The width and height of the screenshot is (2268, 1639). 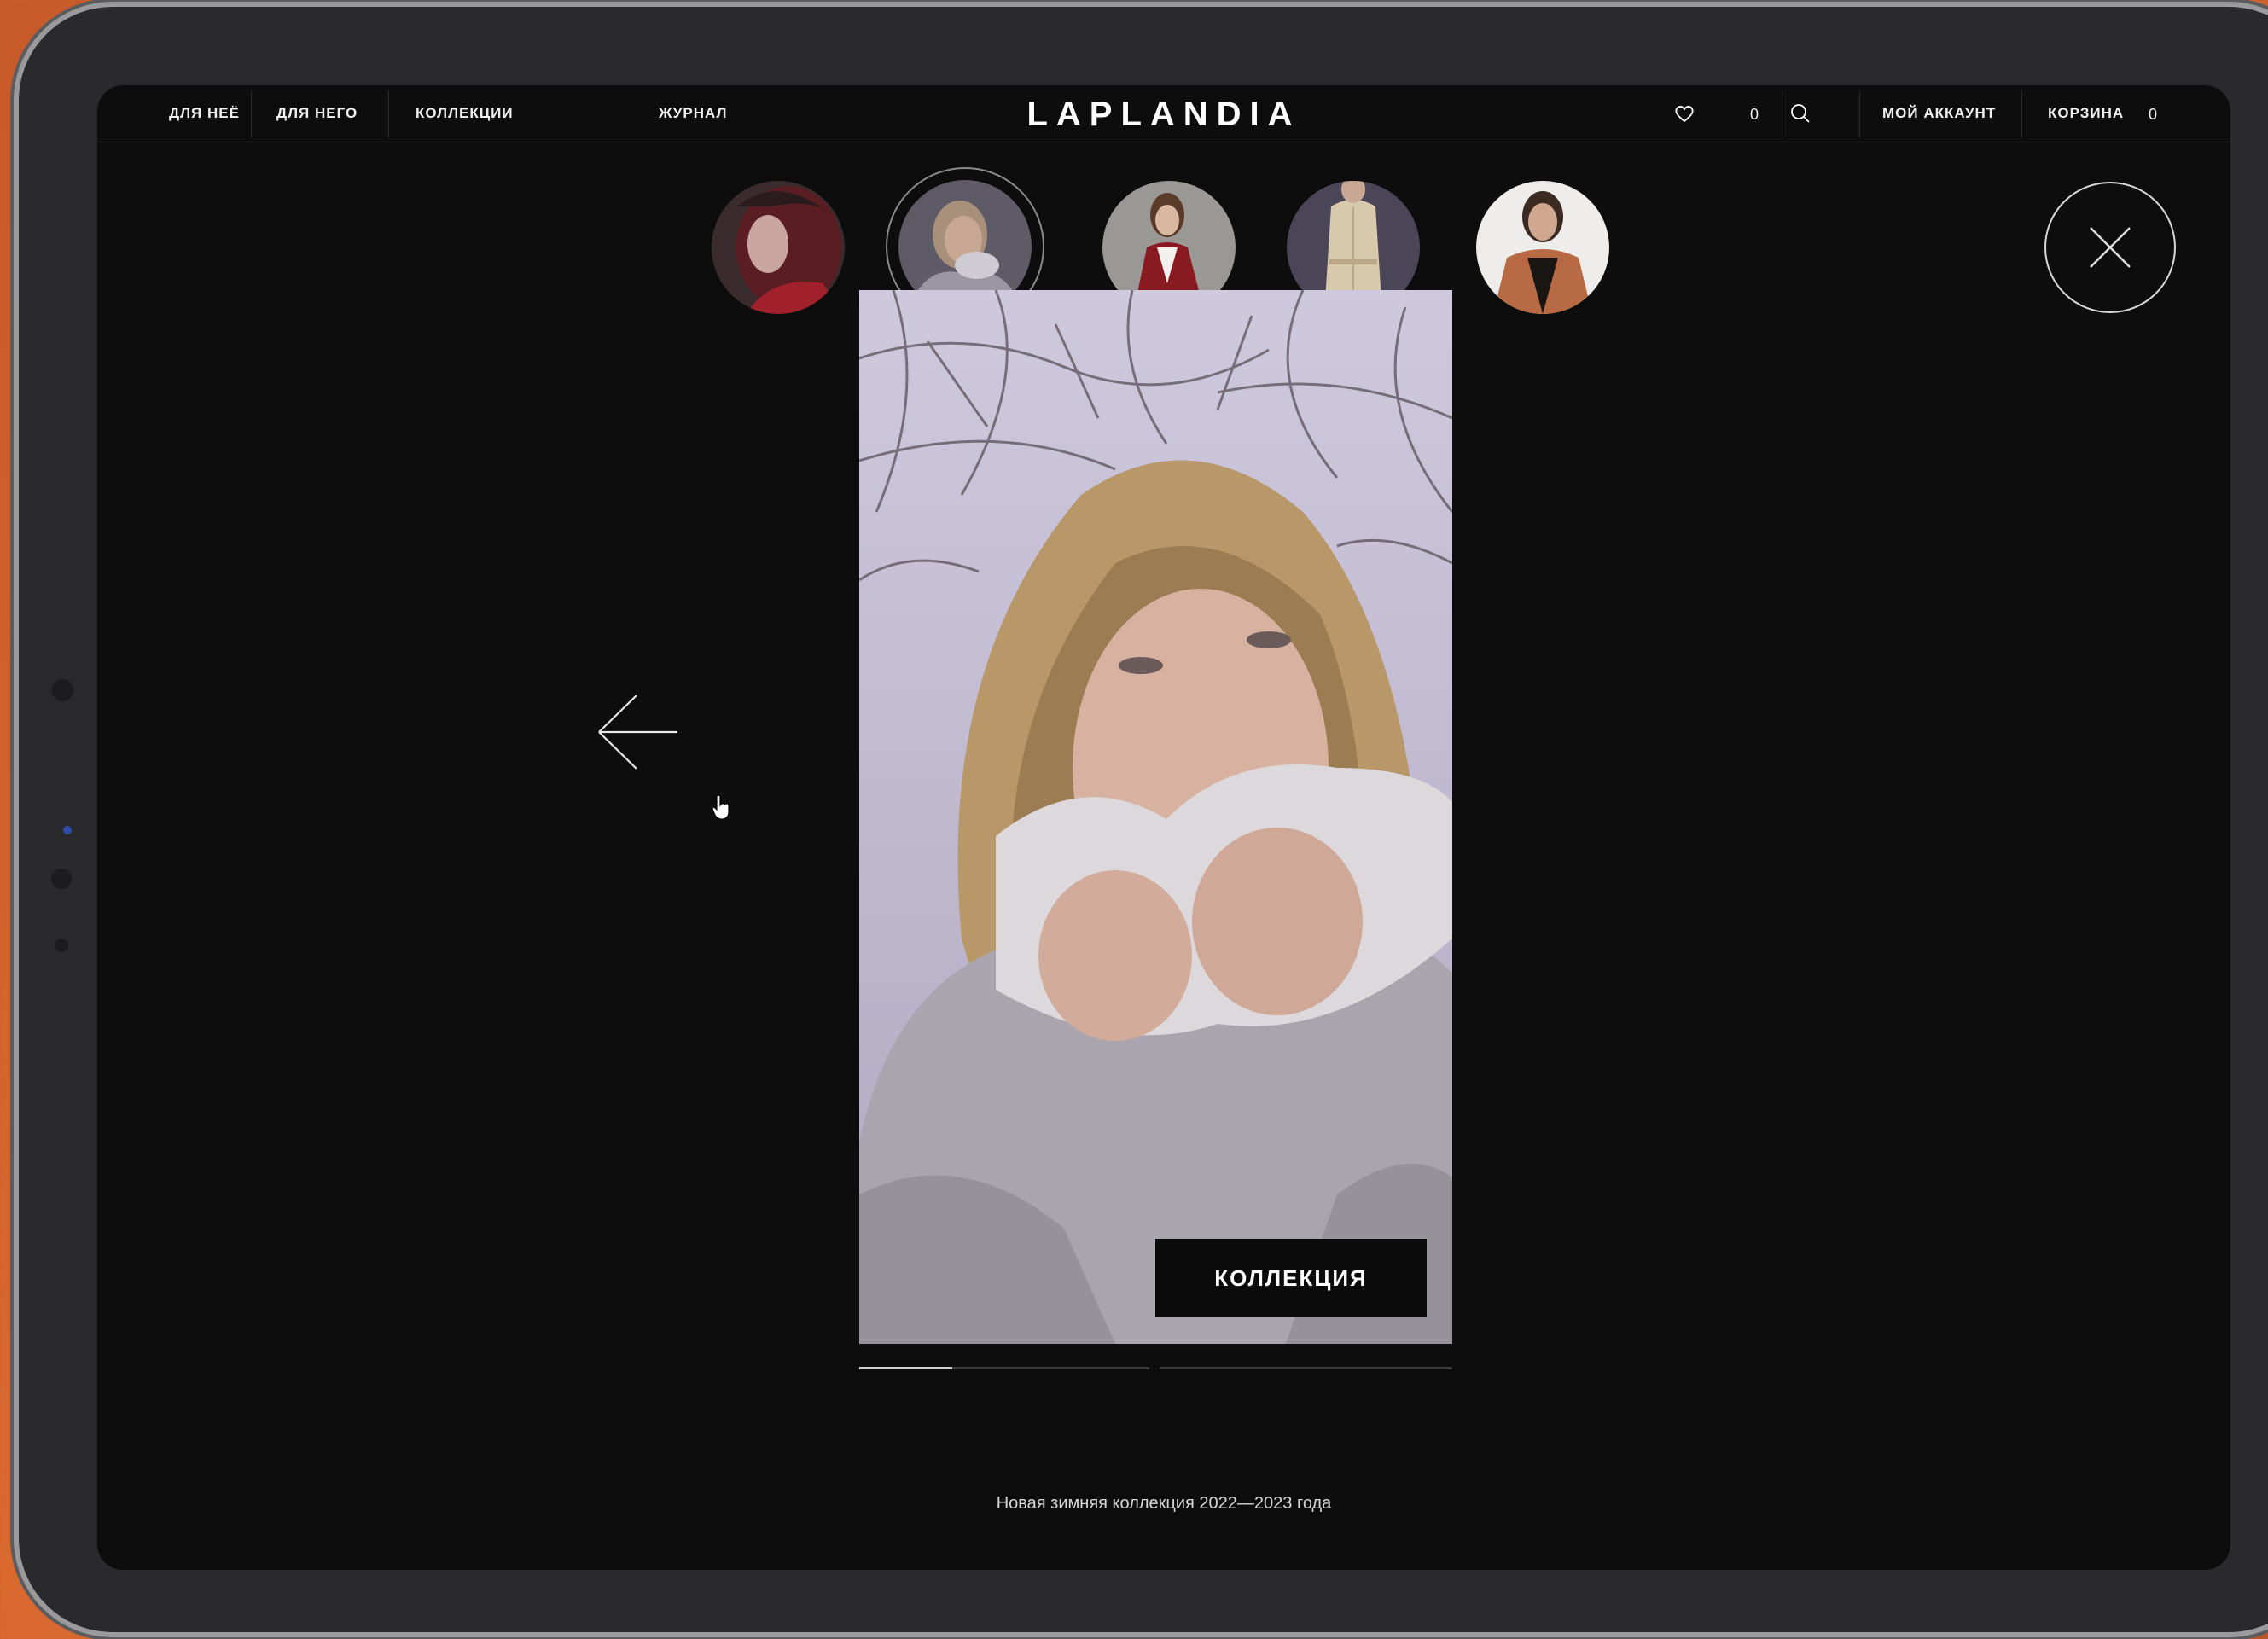 I want to click on close-button, so click(x=2110, y=248).